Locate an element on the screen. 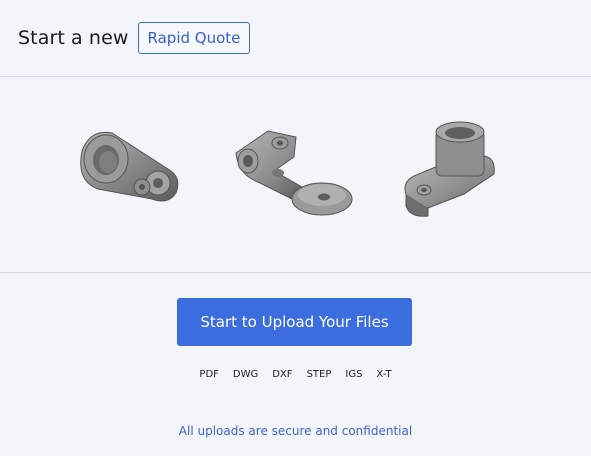  supported-formats: PDF DWG DXF STEP IGS X-T is located at coordinates (295, 375).